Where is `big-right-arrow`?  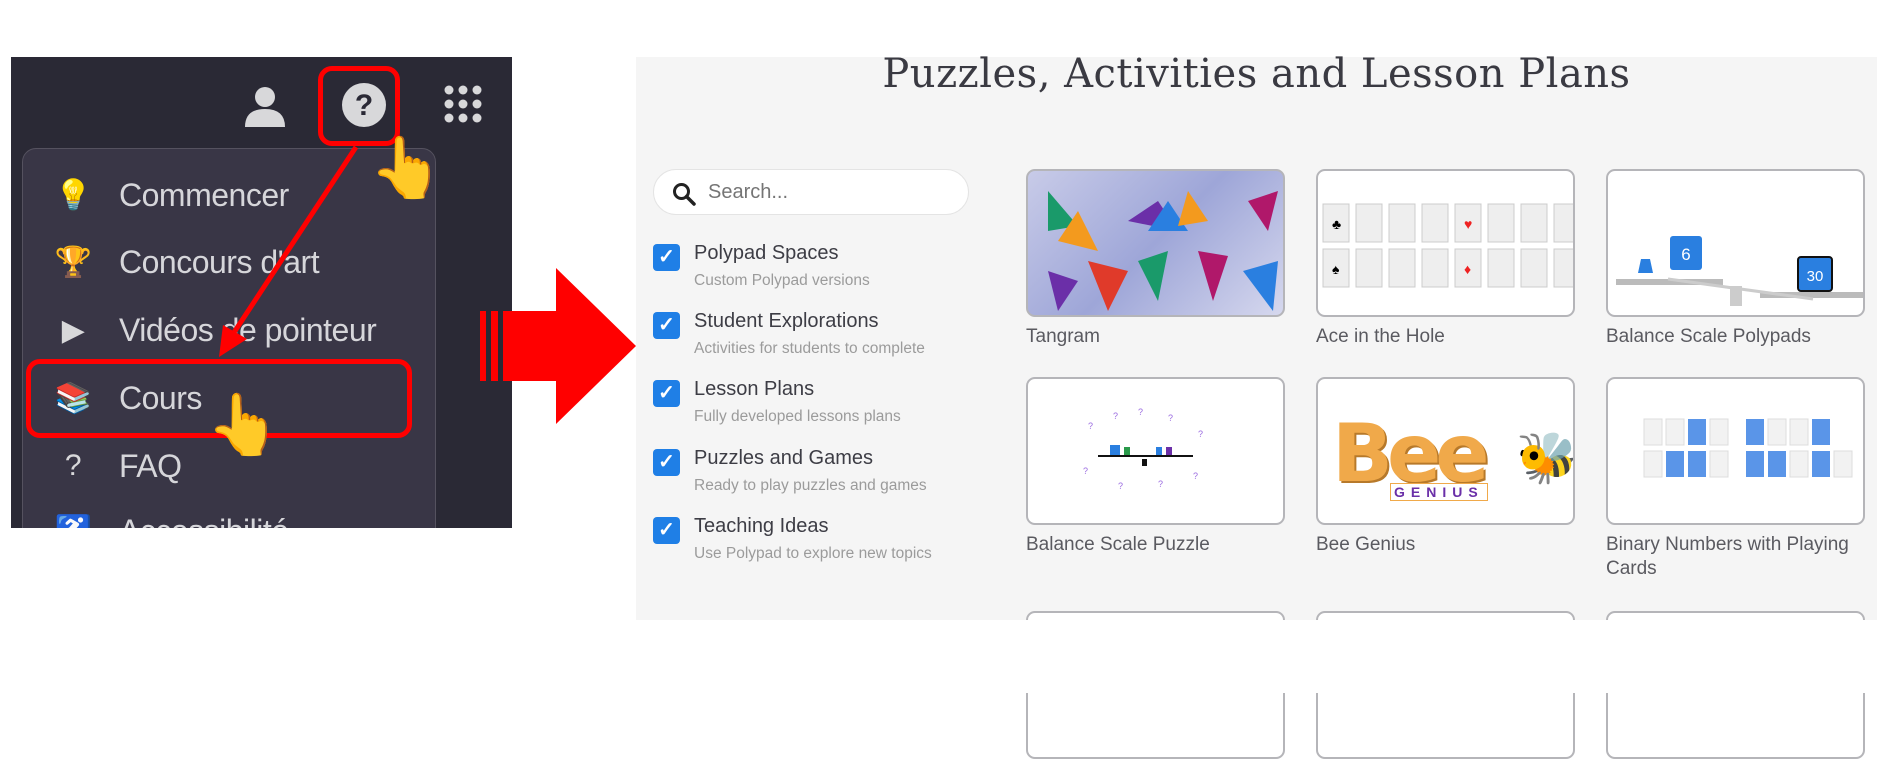
big-right-arrow is located at coordinates (558, 346).